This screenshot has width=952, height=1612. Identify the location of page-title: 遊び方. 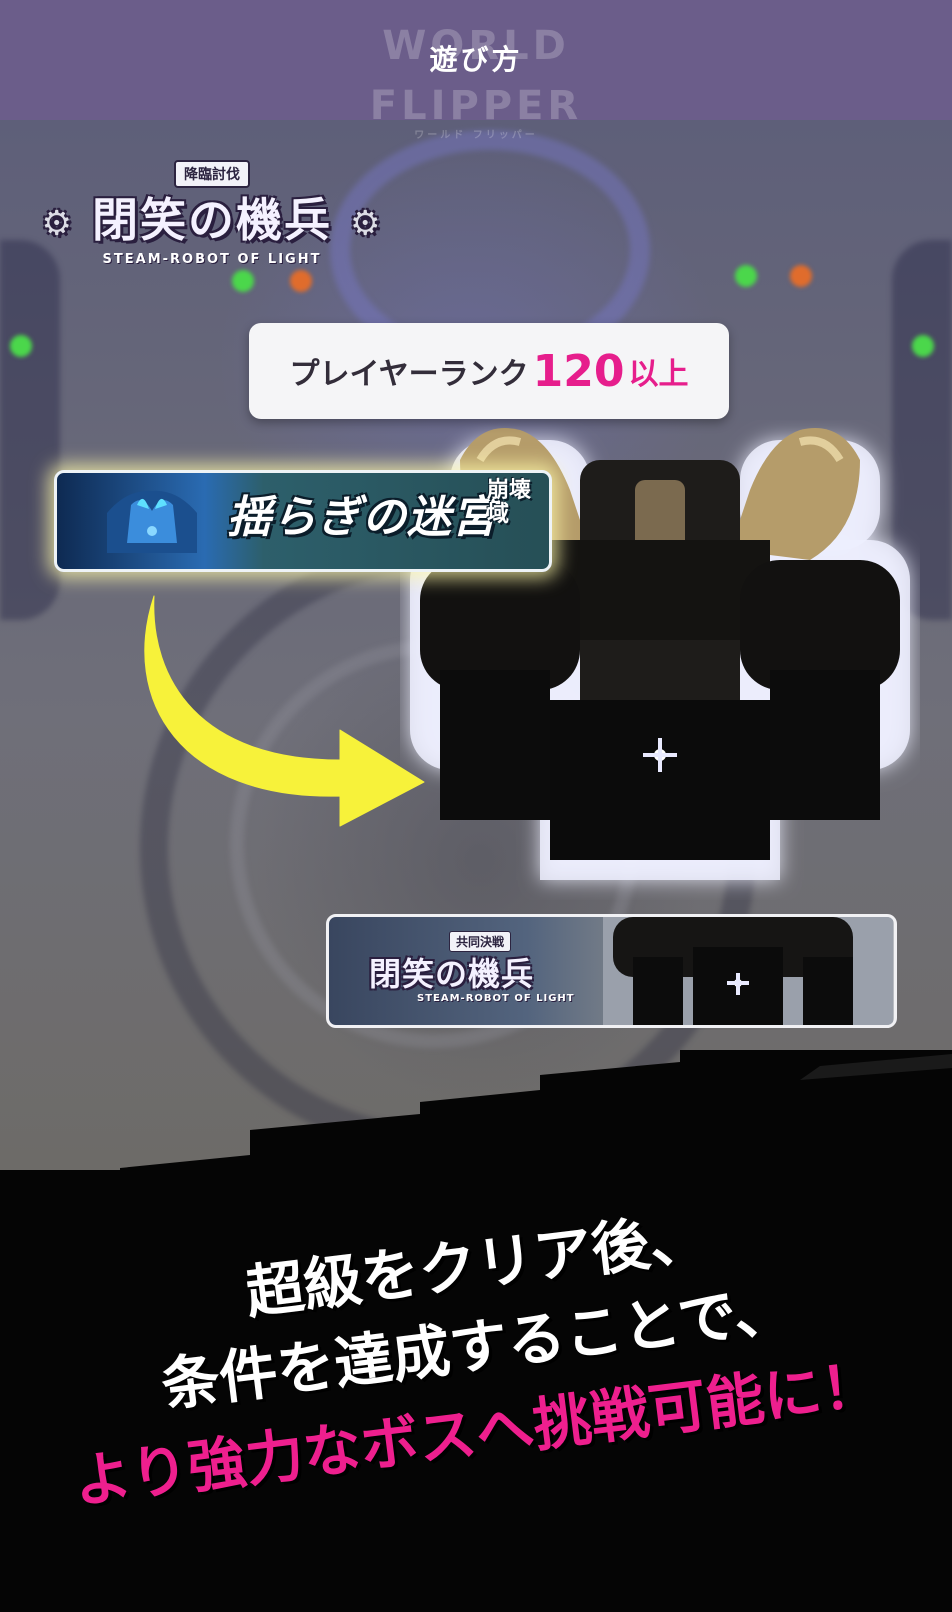
(476, 59).